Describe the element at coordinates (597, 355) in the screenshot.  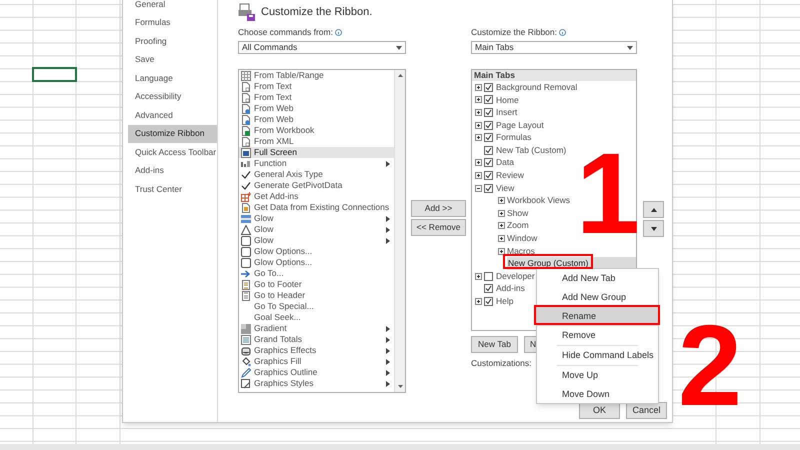
I see `menu-item: Hide Command Labels` at that location.